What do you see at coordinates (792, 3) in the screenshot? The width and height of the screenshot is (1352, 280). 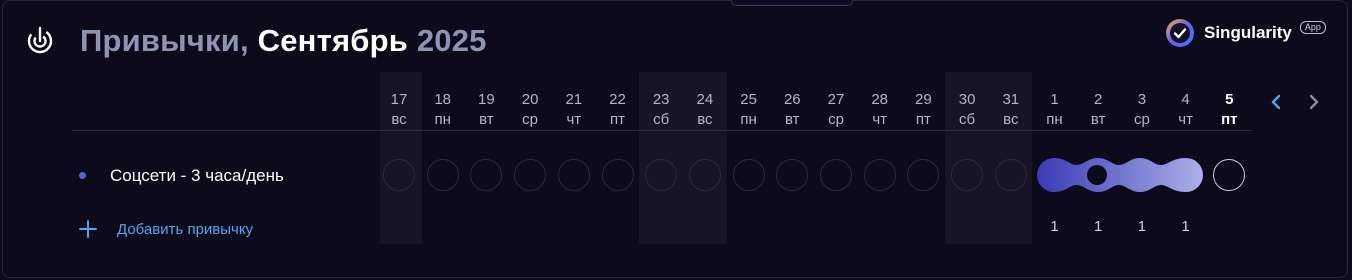 I see `drag-handle` at bounding box center [792, 3].